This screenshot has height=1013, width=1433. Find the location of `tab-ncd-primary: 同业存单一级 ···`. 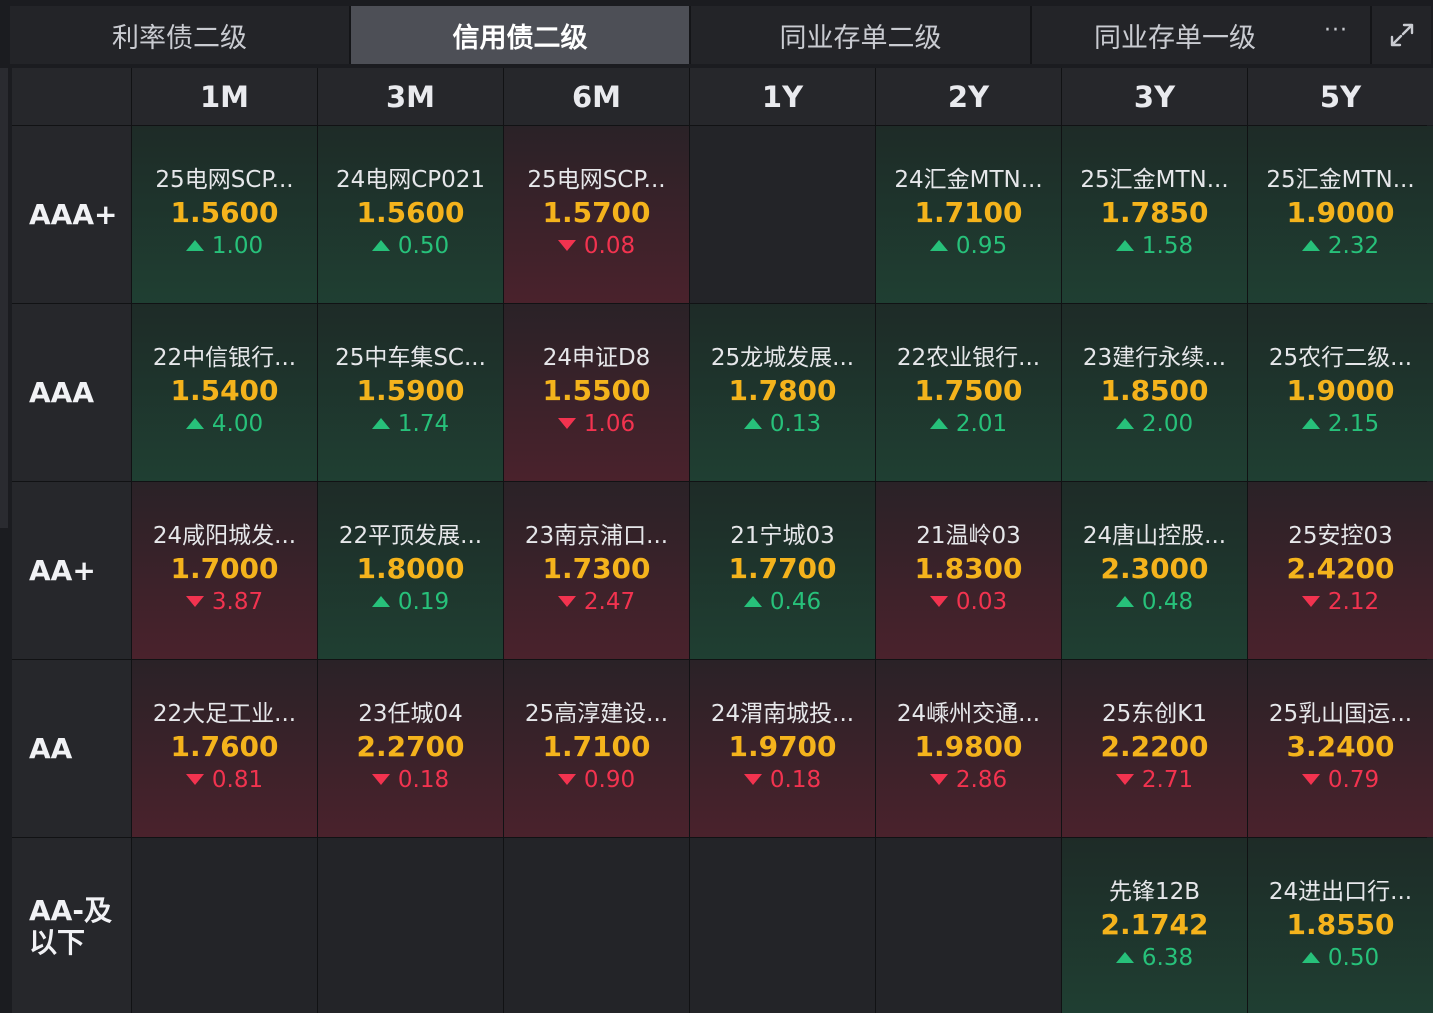

tab-ncd-primary: 同业存单一级 ··· is located at coordinates (1202, 35).